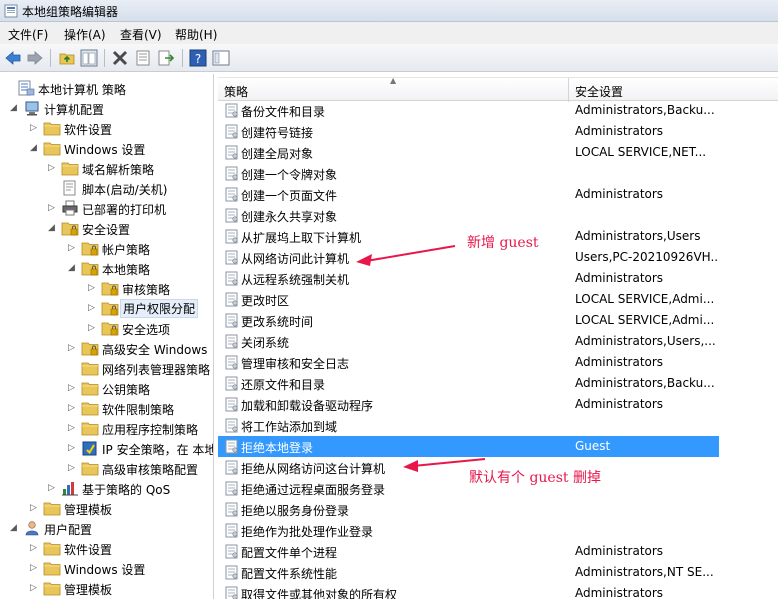  I want to click on column-header-policy: 策略, so click(236, 91).